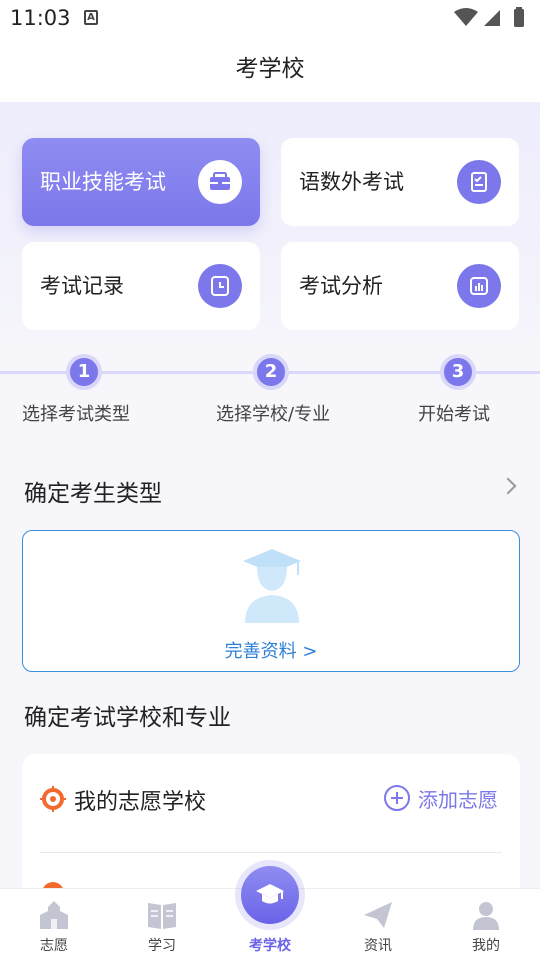 The image size is (540, 960). What do you see at coordinates (486, 946) in the screenshot?
I see `tab-label: 我的` at bounding box center [486, 946].